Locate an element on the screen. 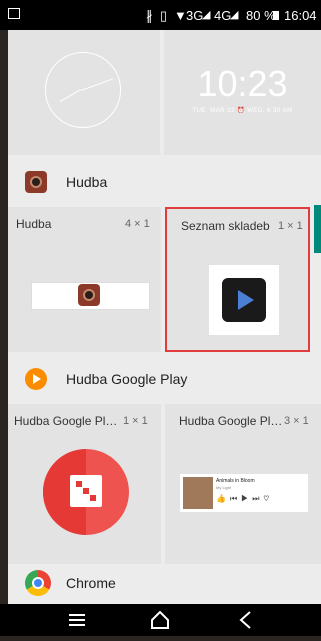 The image size is (321, 641). digital-clock-widget: 10:23 TUE, MAR 22 ⏰ WED, 6:30 AM is located at coordinates (242, 92).